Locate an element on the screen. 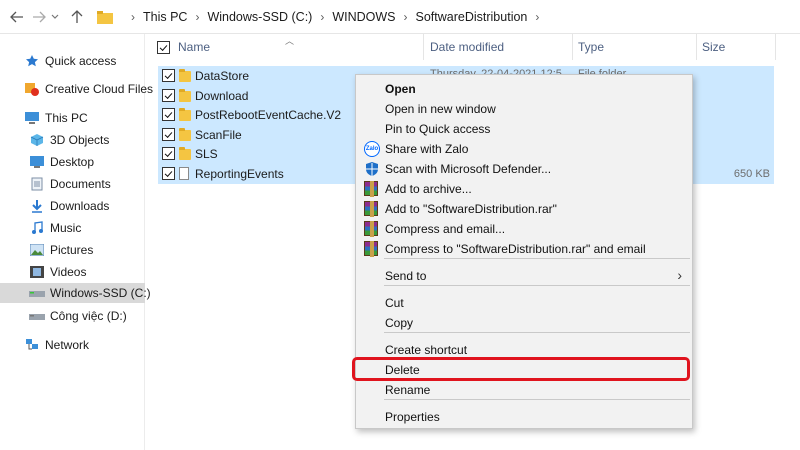 The height and width of the screenshot is (450, 800). sidebar-item-label: Network is located at coordinates (67, 345).